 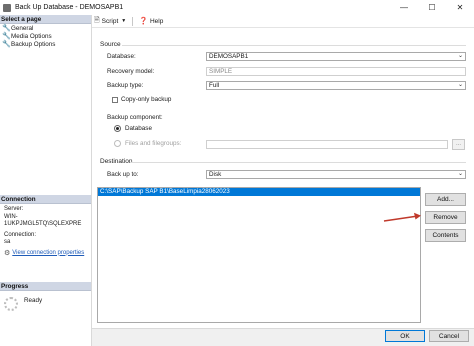 I want to click on recovery-model-label: Recovery model:, so click(x=131, y=71).